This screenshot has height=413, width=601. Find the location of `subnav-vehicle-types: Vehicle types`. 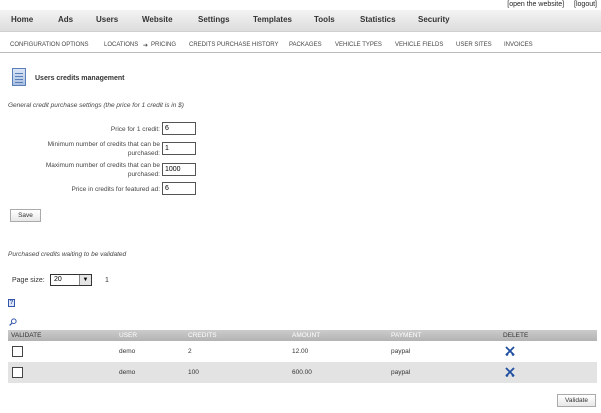

subnav-vehicle-types: Vehicle types is located at coordinates (358, 45).